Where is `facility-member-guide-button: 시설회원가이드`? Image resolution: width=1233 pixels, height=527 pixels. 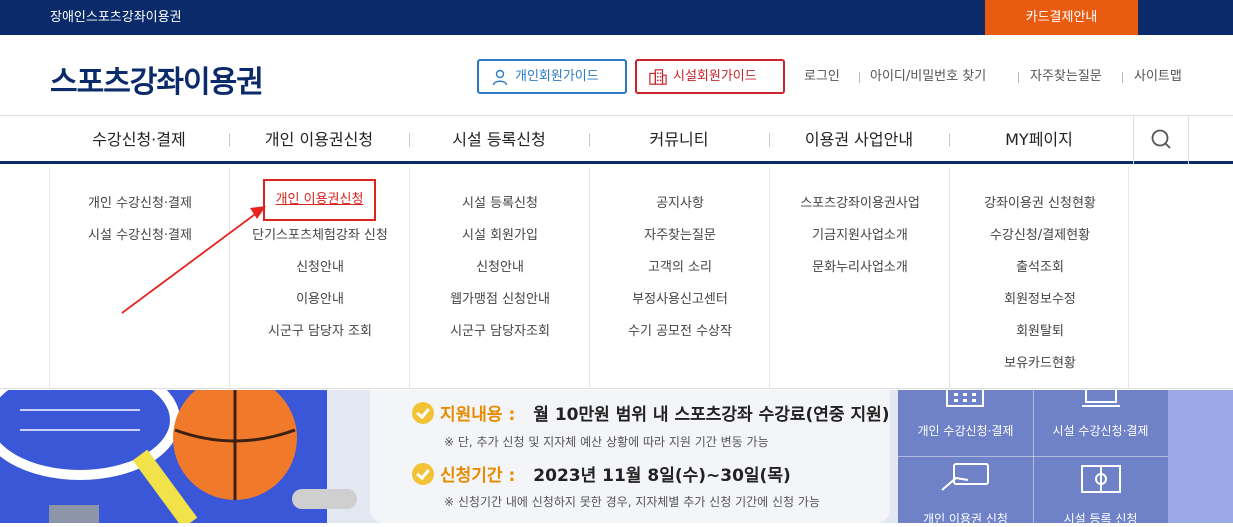
facility-member-guide-button: 시설회원가이드 is located at coordinates (710, 76).